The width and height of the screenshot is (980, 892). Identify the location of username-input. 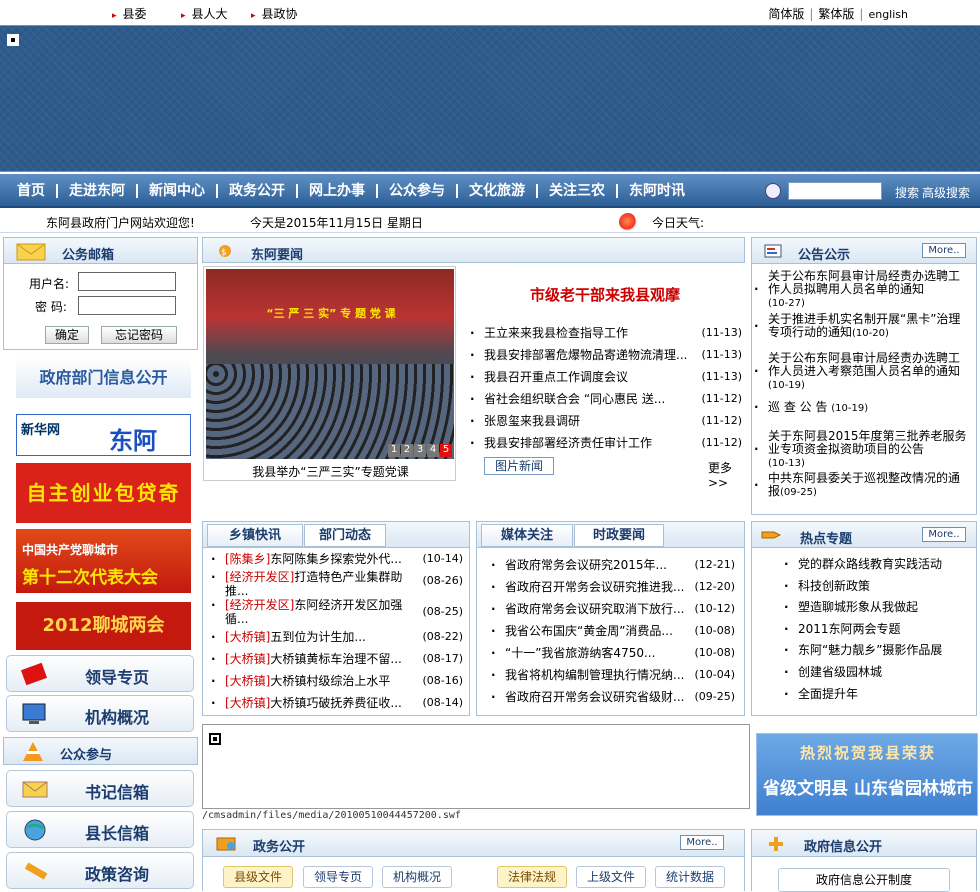
(127, 281).